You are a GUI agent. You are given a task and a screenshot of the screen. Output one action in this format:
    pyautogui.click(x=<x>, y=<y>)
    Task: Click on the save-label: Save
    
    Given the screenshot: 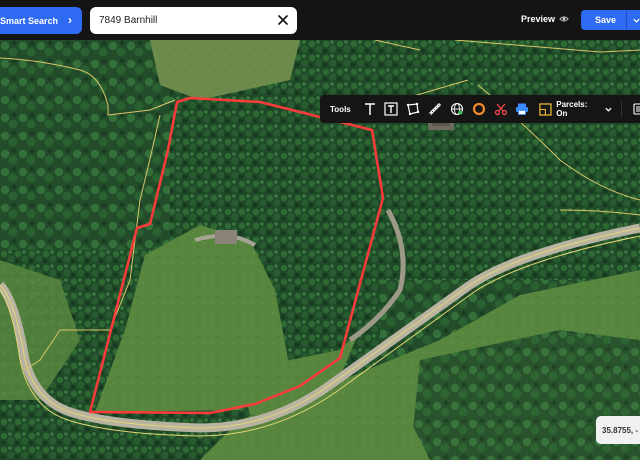 What is the action you would take?
    pyautogui.click(x=605, y=20)
    